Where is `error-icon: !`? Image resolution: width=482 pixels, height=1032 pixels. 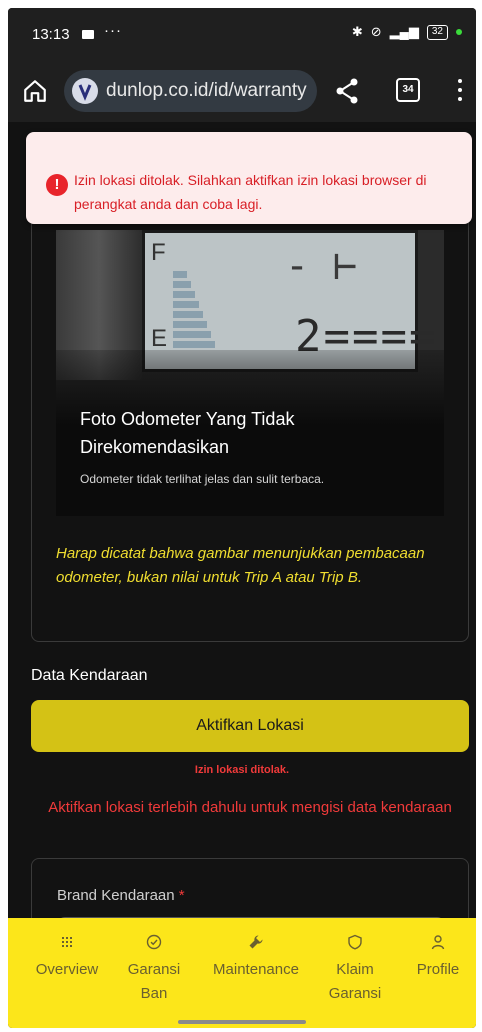 error-icon: ! is located at coordinates (57, 185).